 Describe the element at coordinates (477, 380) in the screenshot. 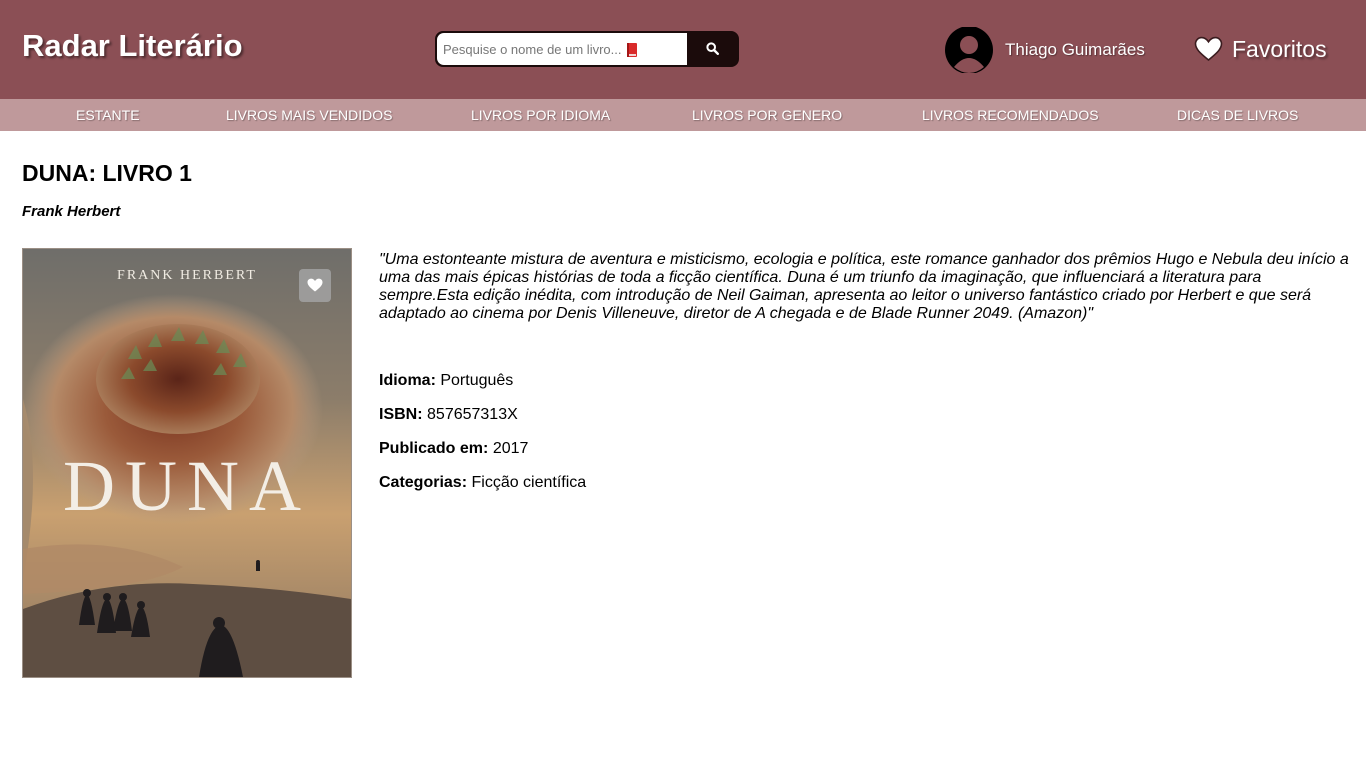

I see `detail-value: Português` at that location.